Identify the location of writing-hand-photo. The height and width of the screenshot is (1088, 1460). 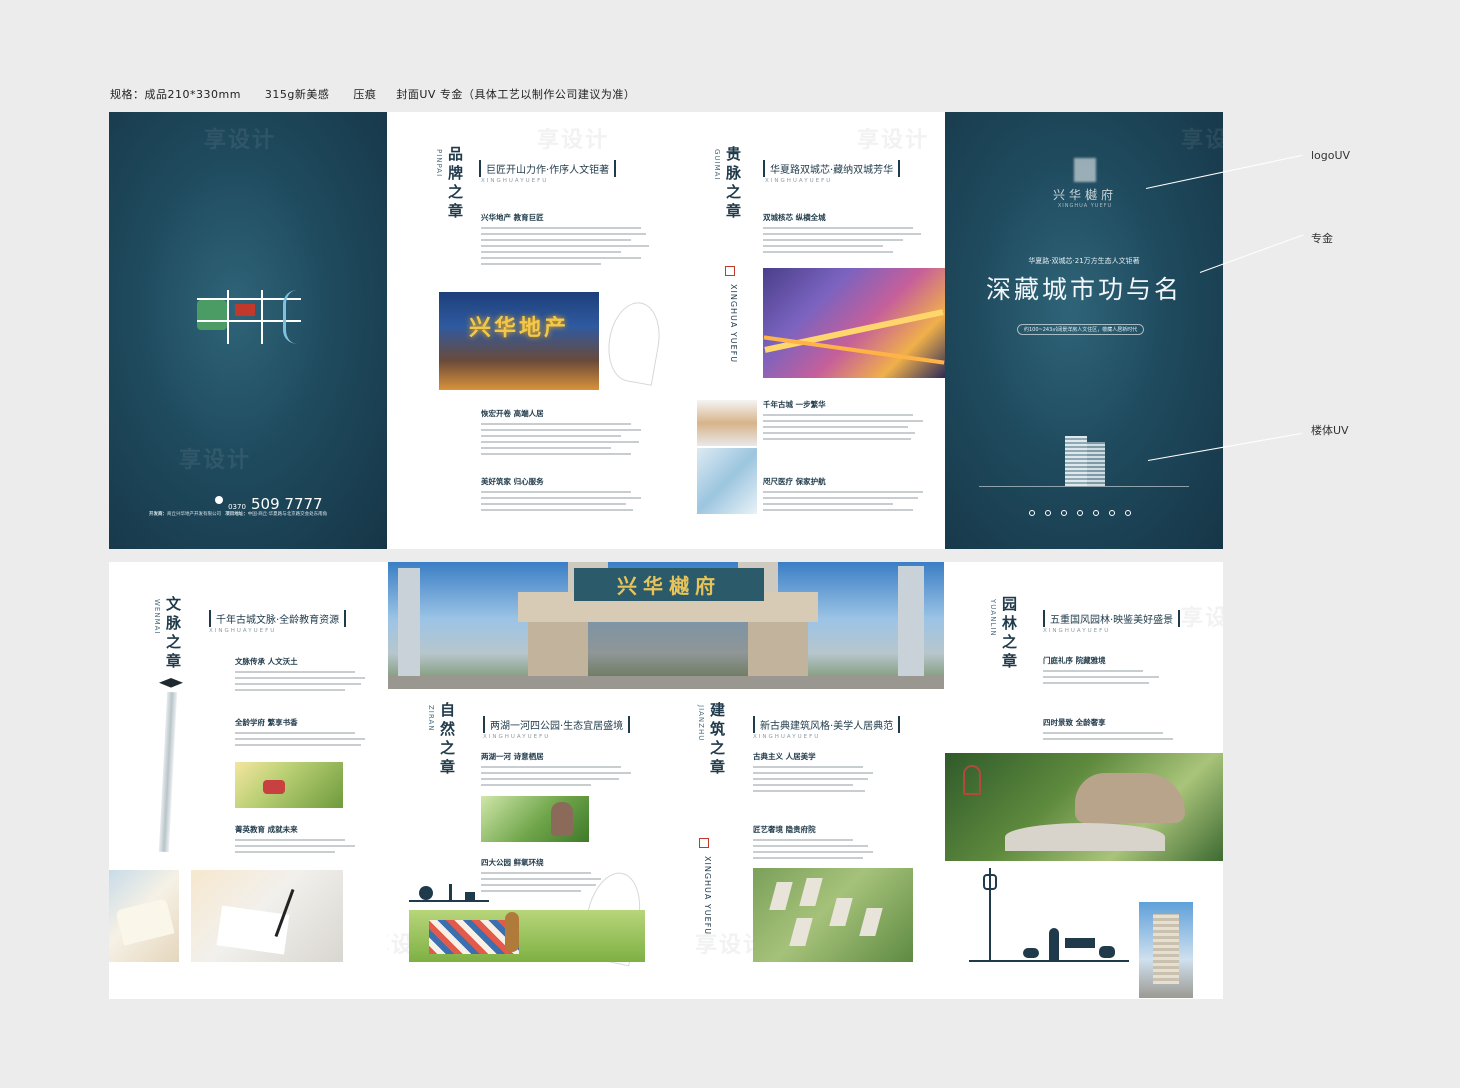
(267, 916).